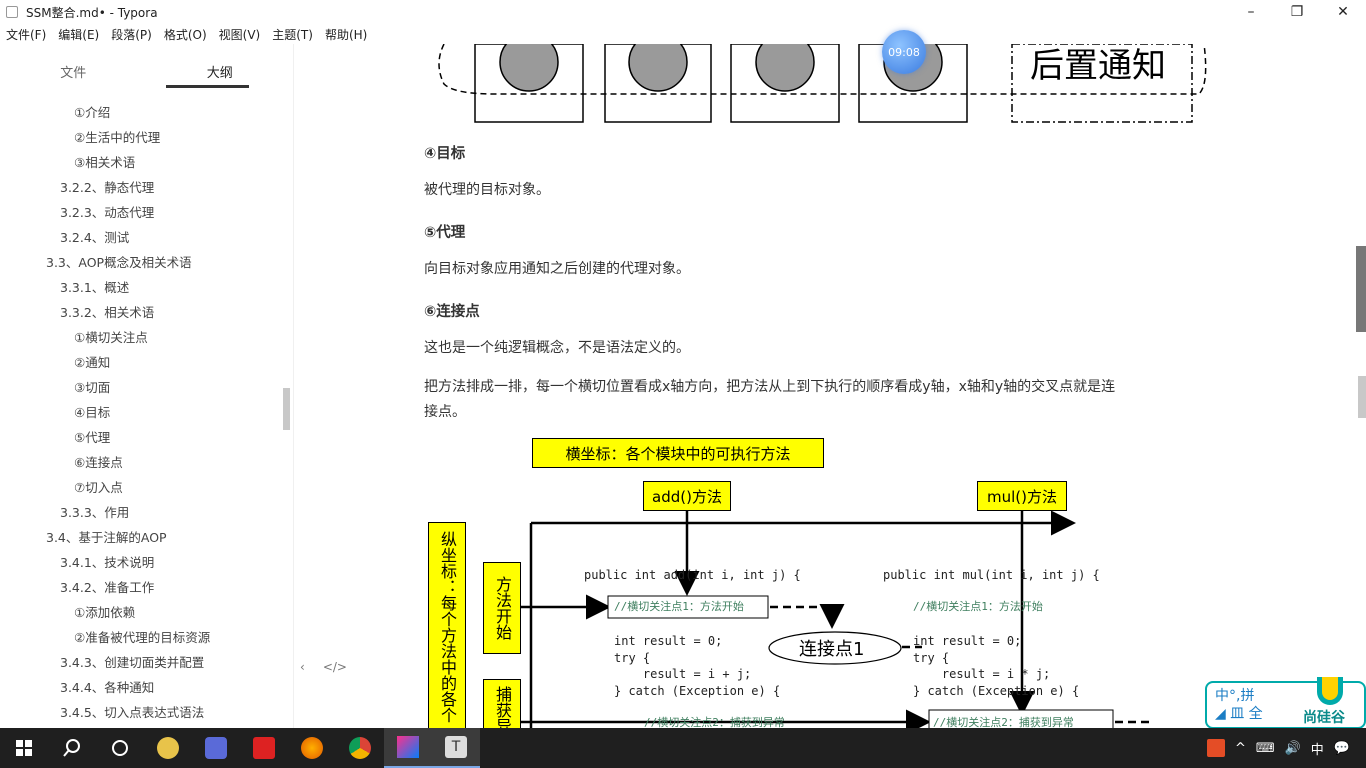 The height and width of the screenshot is (768, 1366). What do you see at coordinates (141, 362) in the screenshot?
I see `outline-item: ②通知` at bounding box center [141, 362].